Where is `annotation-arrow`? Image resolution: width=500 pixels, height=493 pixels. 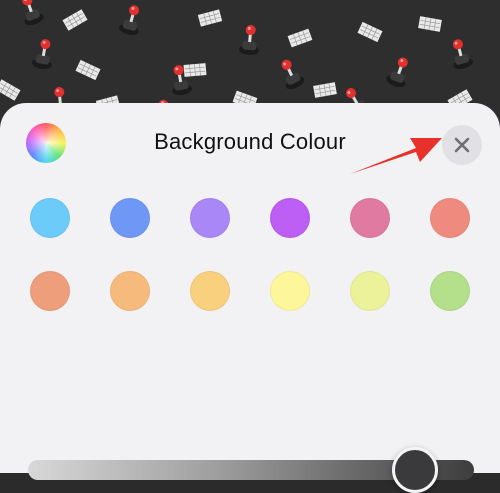 annotation-arrow is located at coordinates (396, 156).